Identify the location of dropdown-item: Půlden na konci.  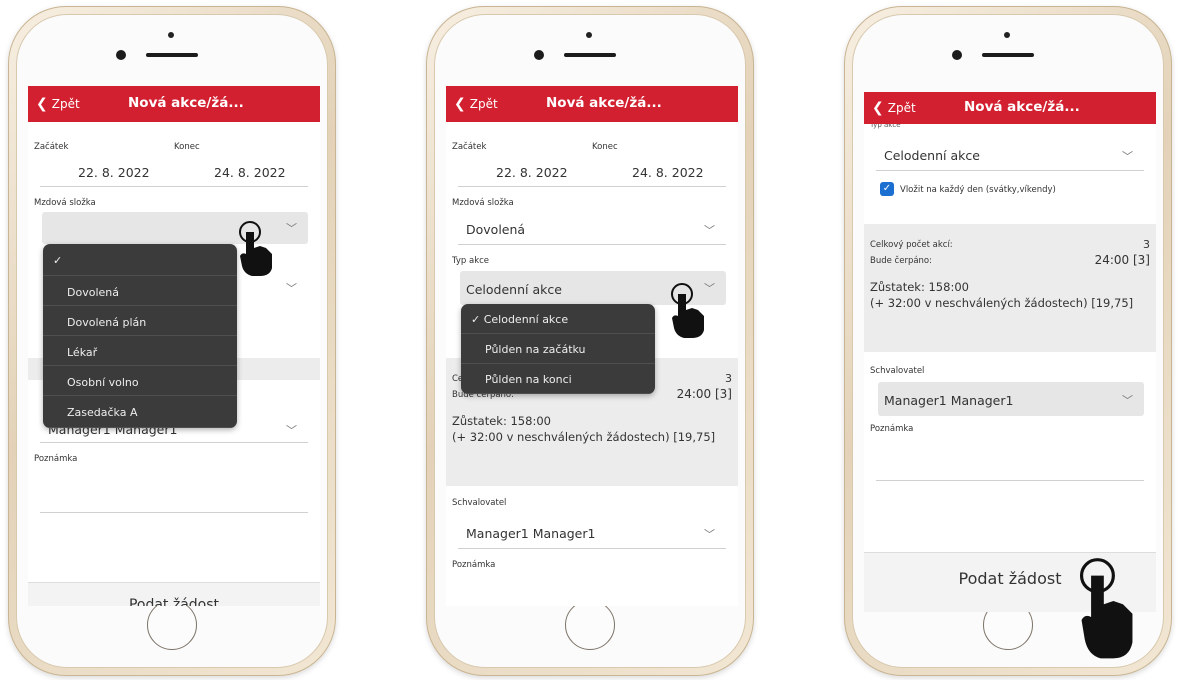
(558, 379).